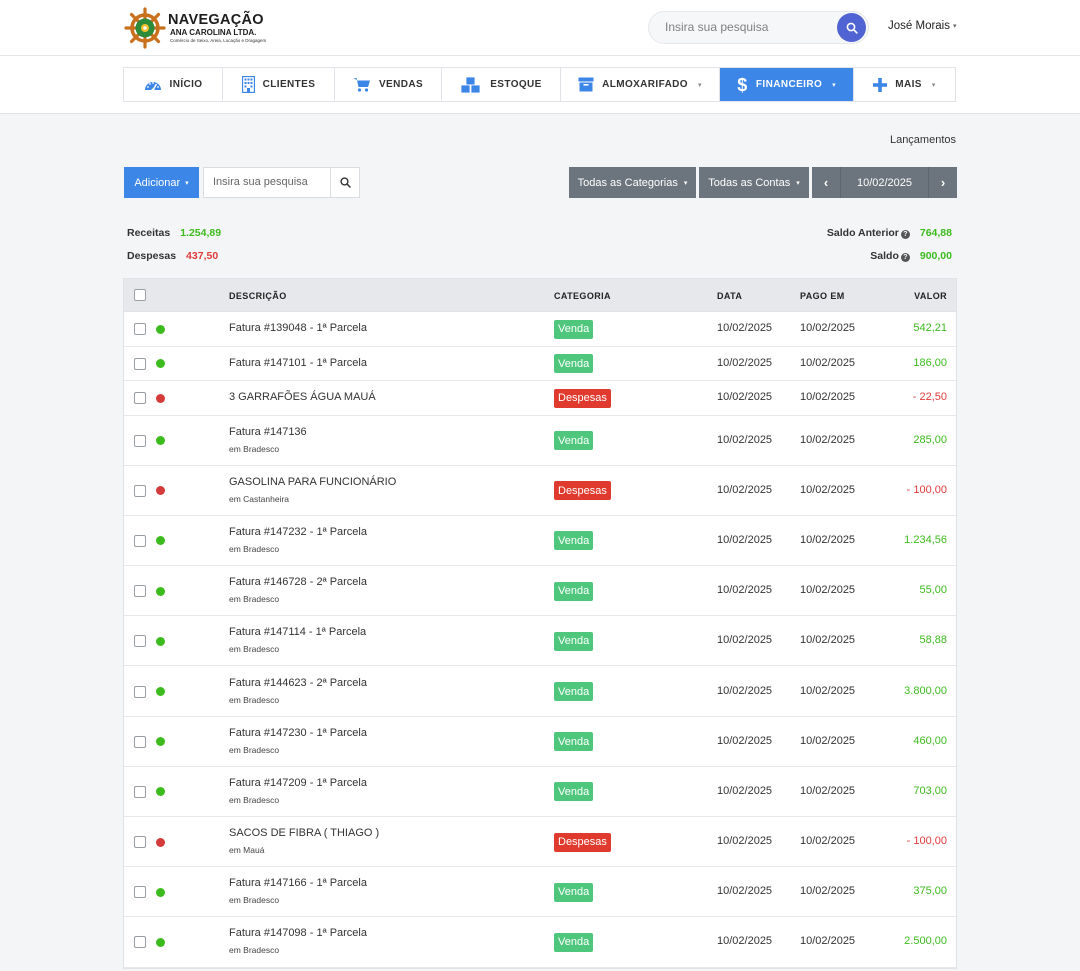 The height and width of the screenshot is (971, 1080). I want to click on dollar-icon: $, so click(742, 84).